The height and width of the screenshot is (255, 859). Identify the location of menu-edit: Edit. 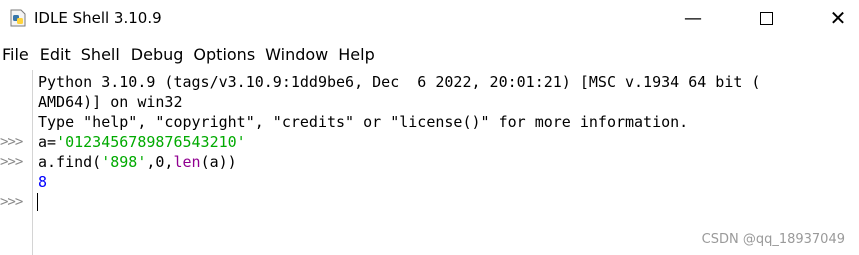
(55, 54).